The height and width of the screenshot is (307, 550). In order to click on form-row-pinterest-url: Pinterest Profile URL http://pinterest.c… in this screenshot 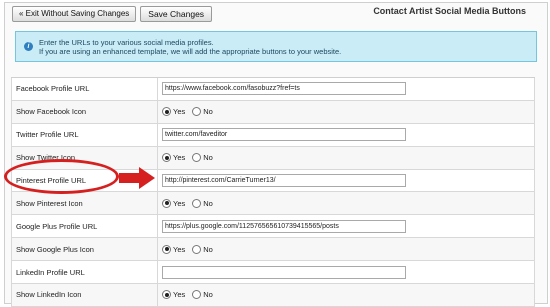, I will do `click(273, 181)`.